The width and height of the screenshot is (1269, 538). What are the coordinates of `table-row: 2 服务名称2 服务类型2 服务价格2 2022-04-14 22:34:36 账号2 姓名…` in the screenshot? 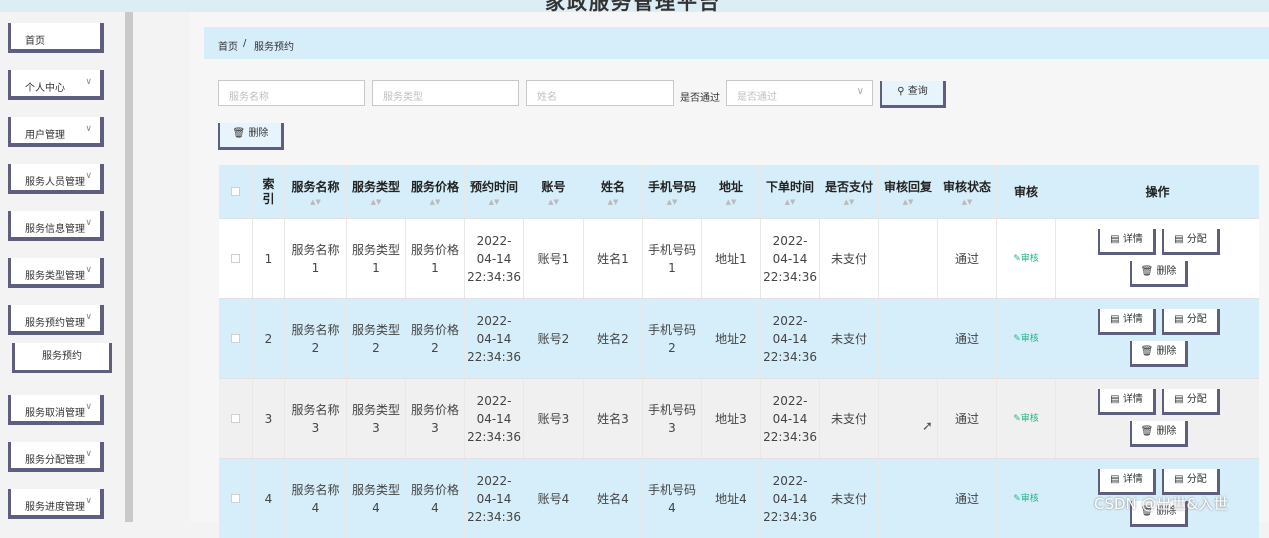 It's located at (739, 338).